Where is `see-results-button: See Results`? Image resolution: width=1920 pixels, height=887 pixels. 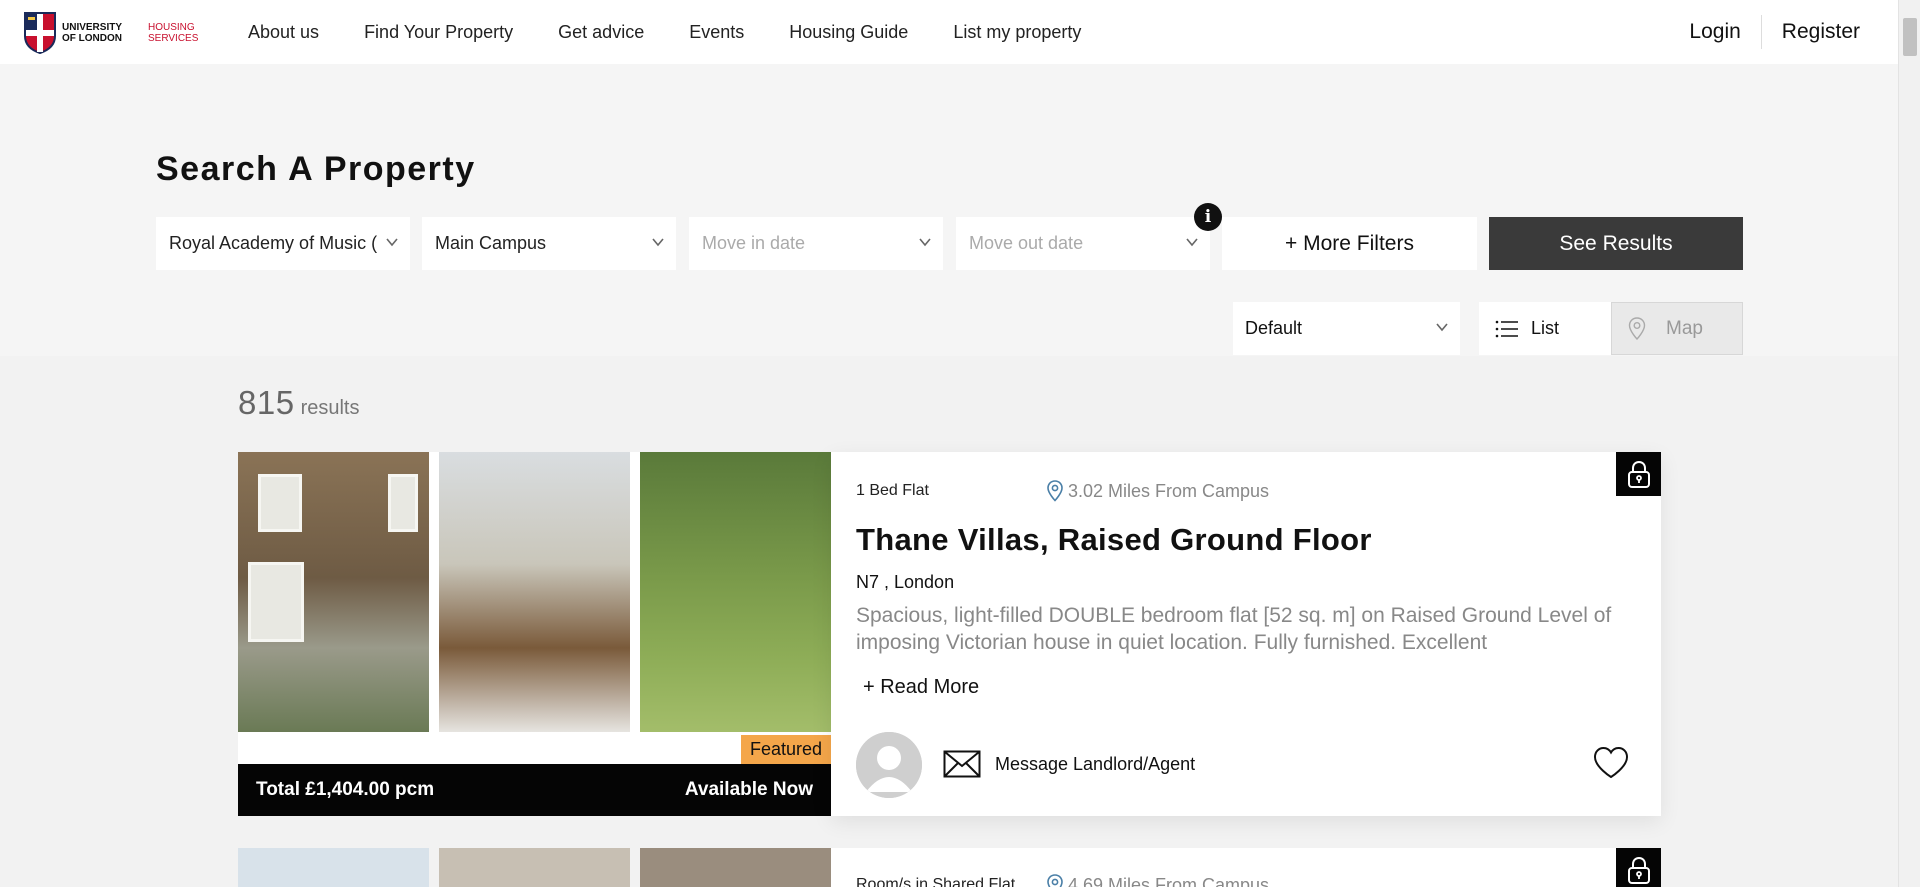 see-results-button: See Results is located at coordinates (1616, 243).